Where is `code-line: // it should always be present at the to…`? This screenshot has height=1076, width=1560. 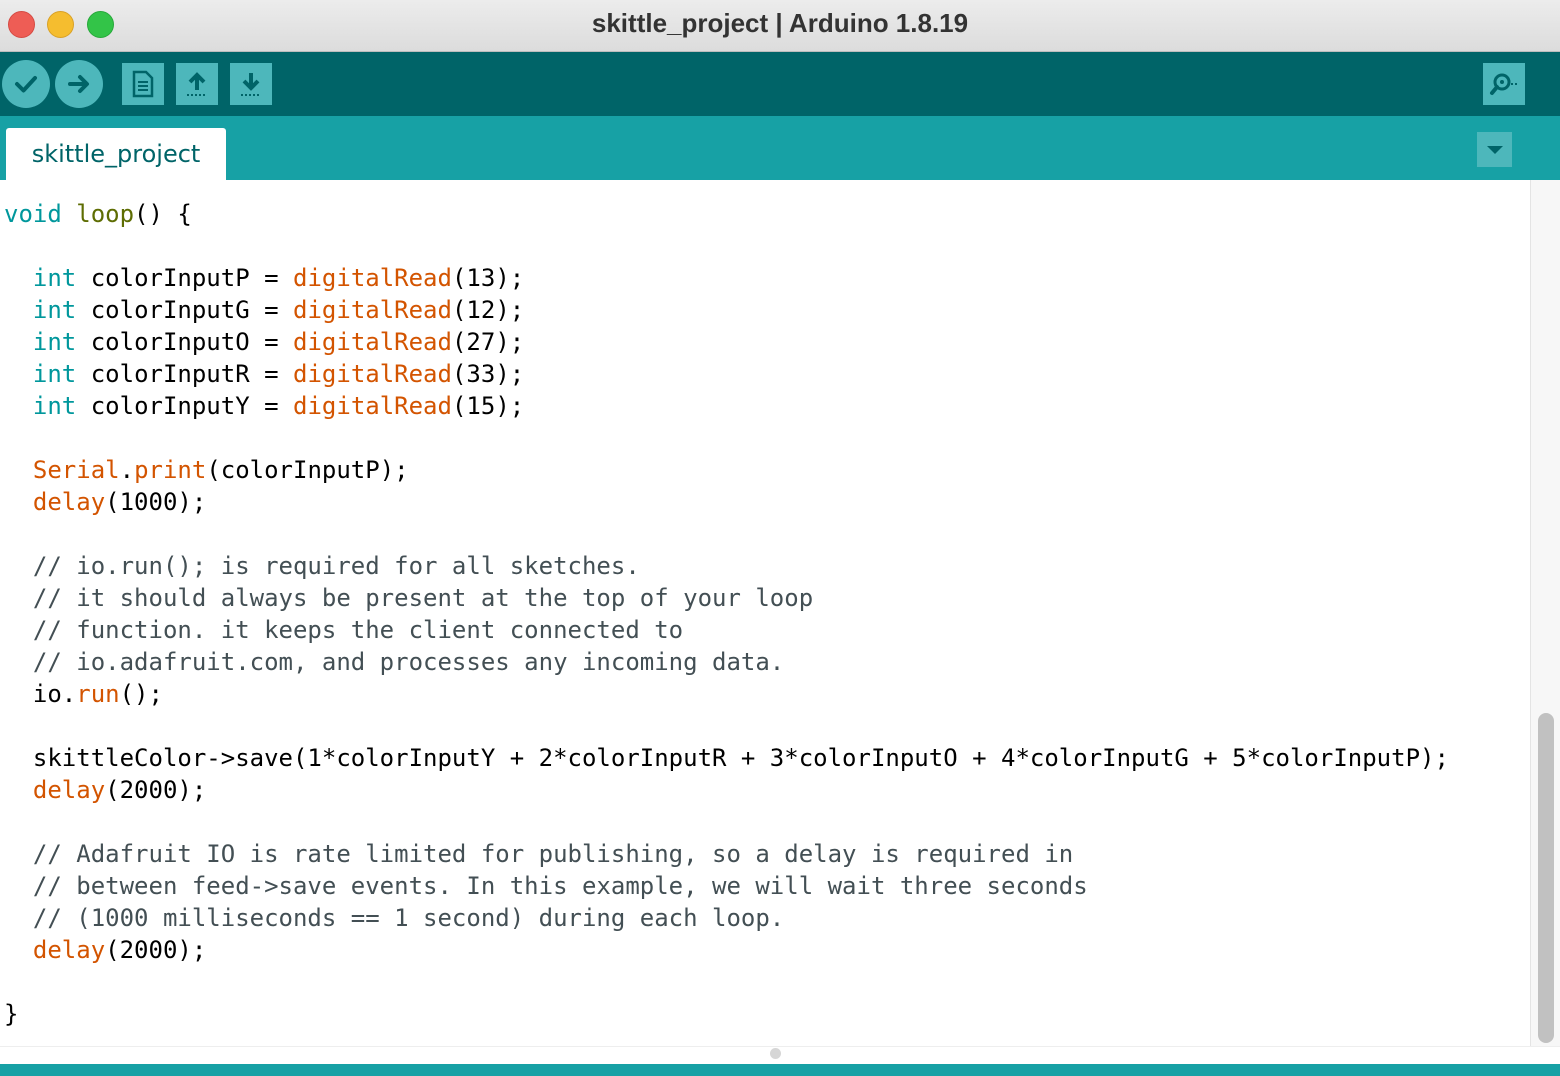
code-line: // it should always be present at the to… is located at coordinates (726, 598).